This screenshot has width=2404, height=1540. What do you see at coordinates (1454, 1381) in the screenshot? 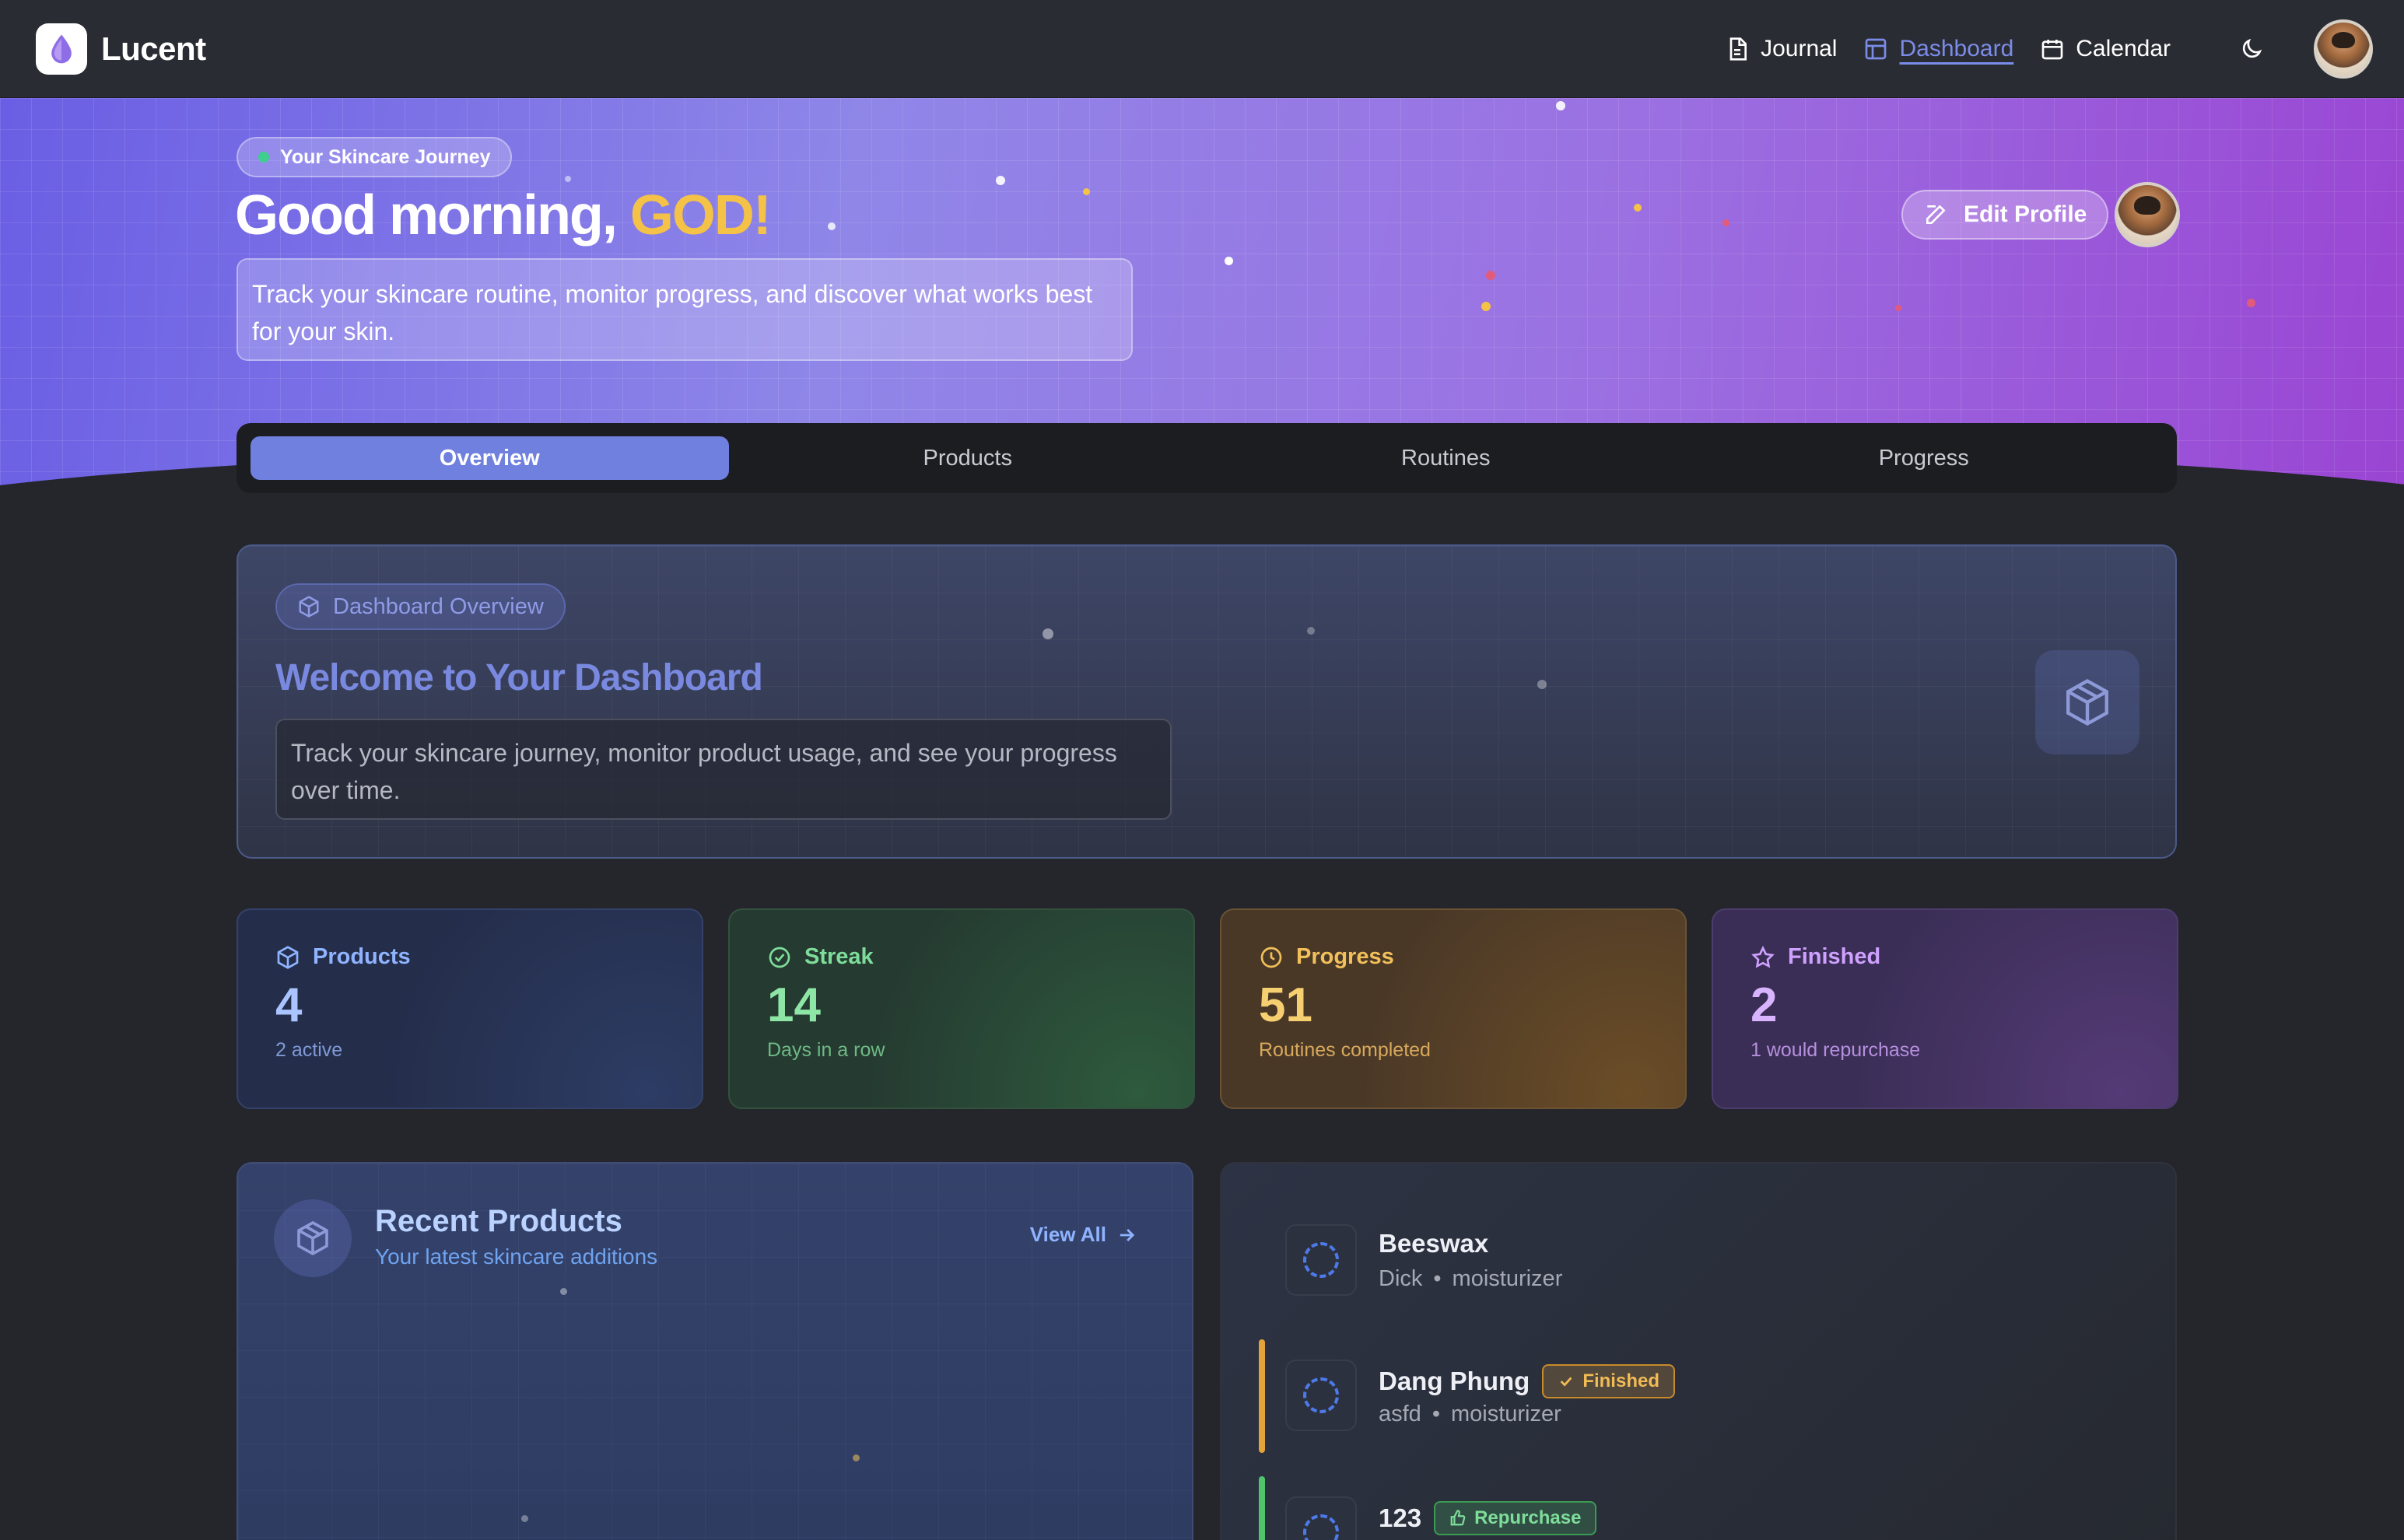
I see `product-name-text: Dang Phung` at bounding box center [1454, 1381].